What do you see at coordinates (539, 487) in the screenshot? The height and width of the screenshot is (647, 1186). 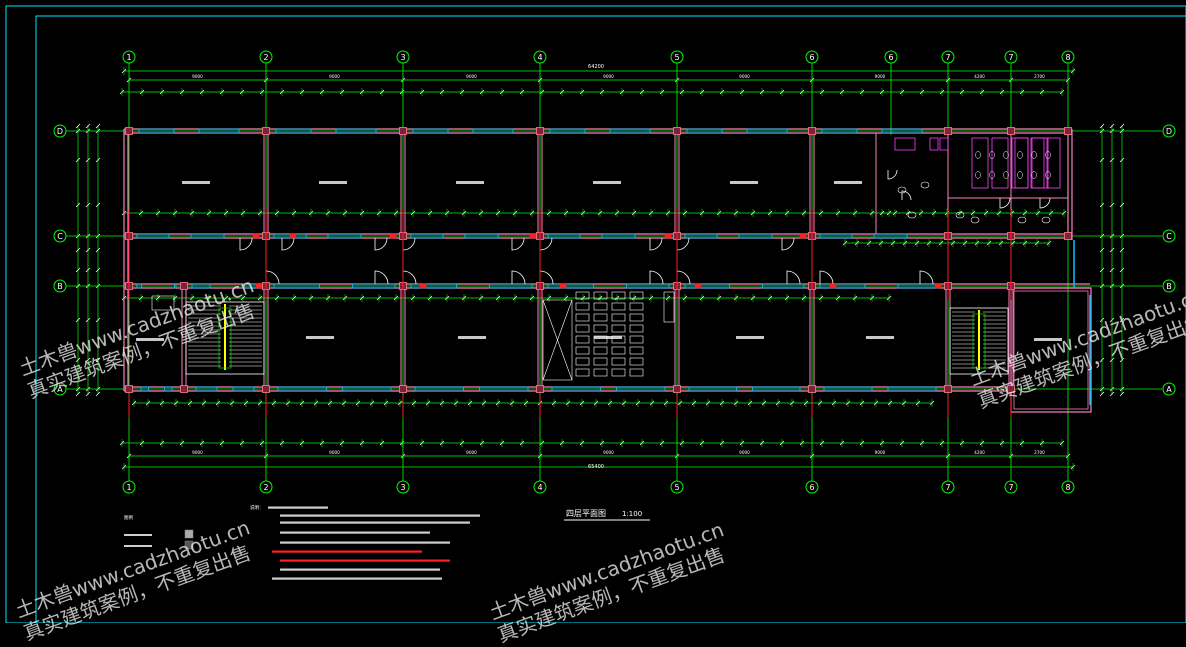 I see `axis-label: 4` at bounding box center [539, 487].